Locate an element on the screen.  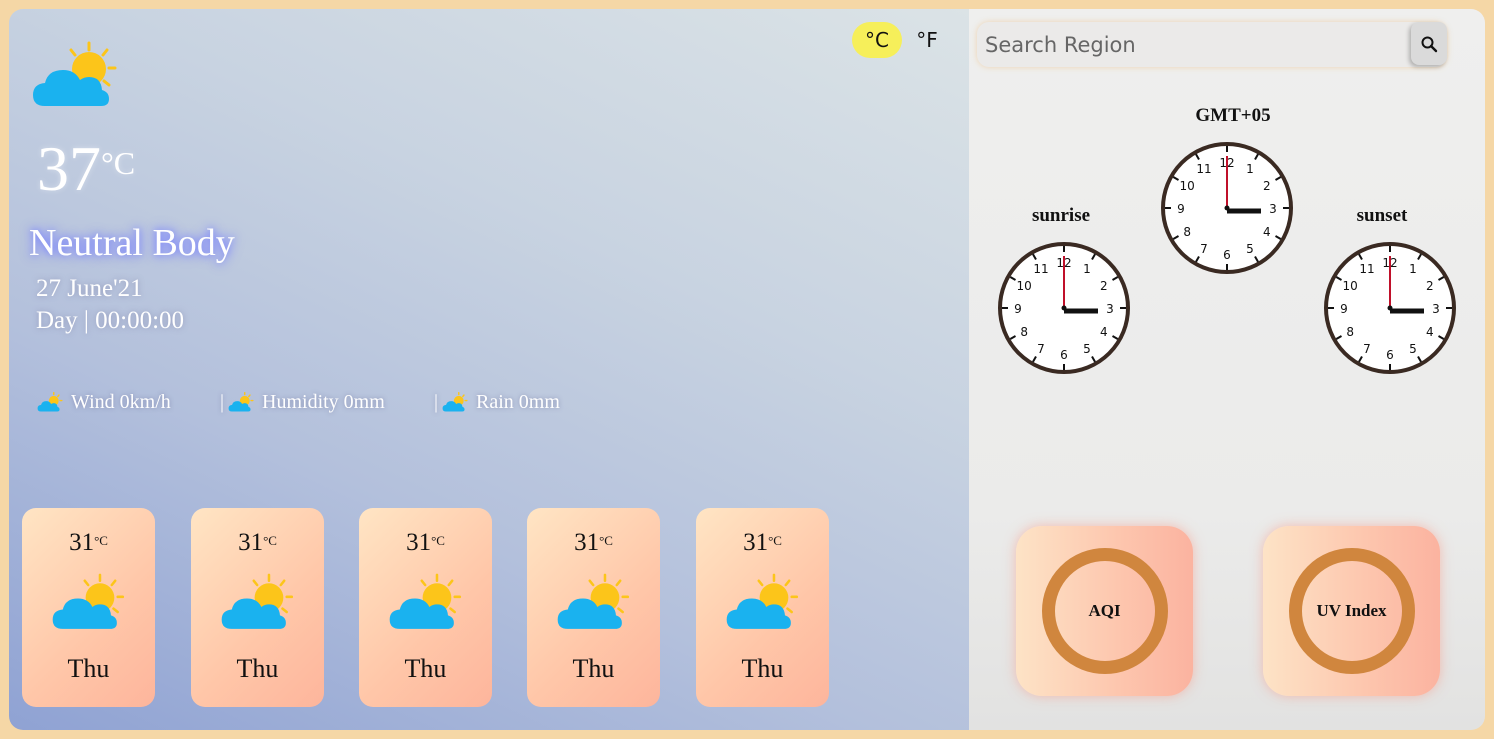
uv-ring: UV Index is located at coordinates (1351, 611).